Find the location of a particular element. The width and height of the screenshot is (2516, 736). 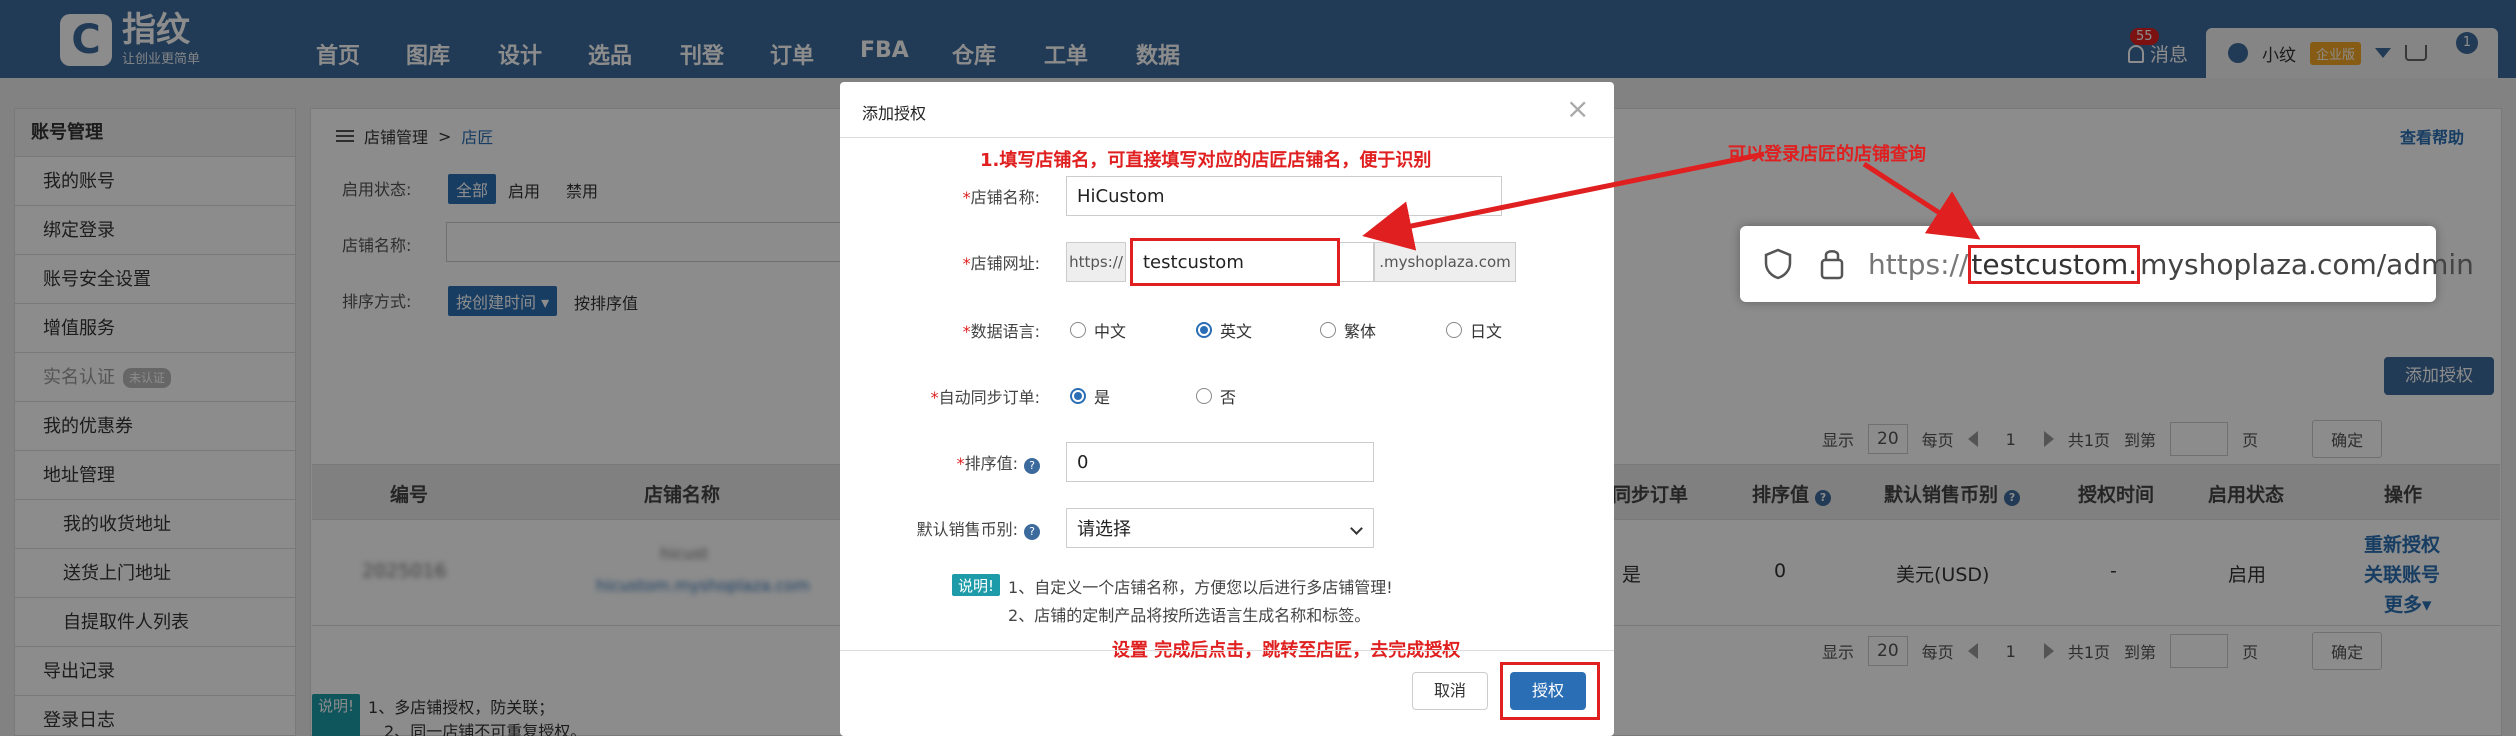

annotation-arrows is located at coordinates (1671, 201).